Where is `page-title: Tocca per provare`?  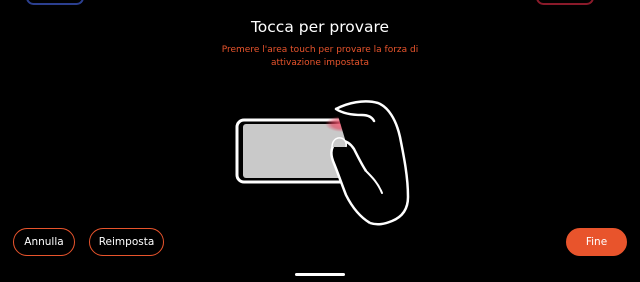 page-title: Tocca per provare is located at coordinates (320, 27).